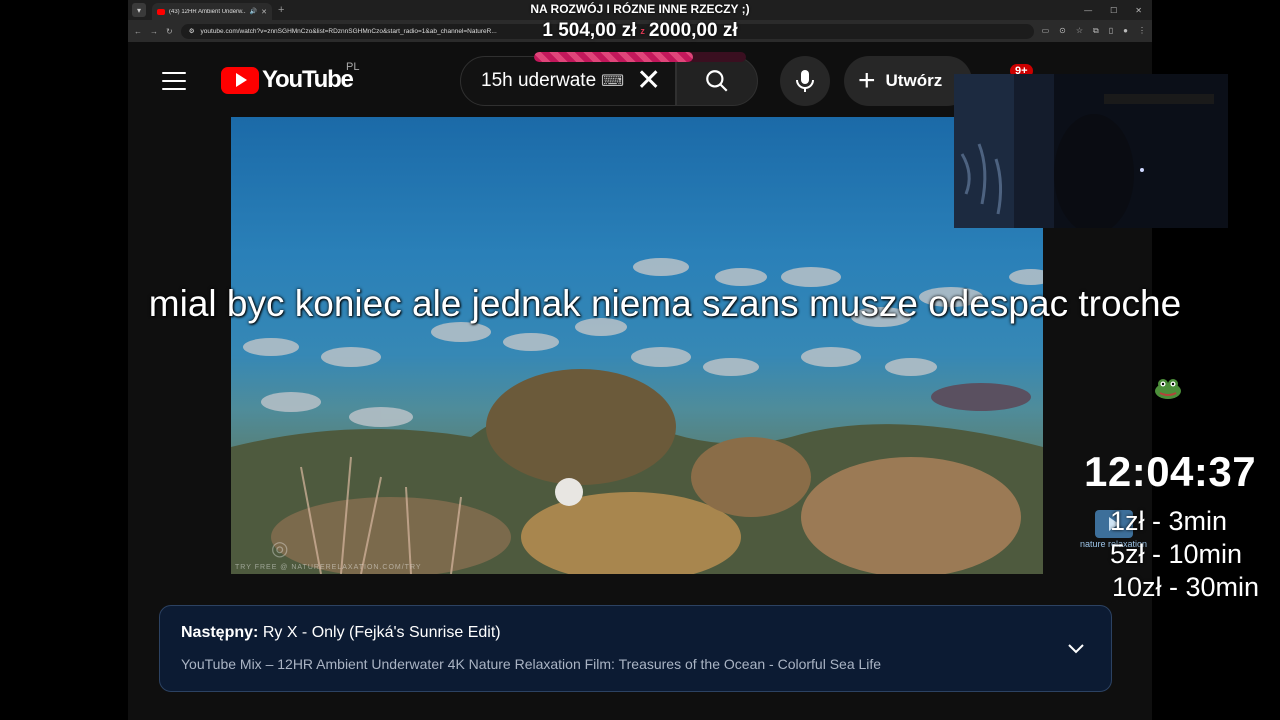  I want to click on goal-amounts: 1 504,00 zł z 2000,00 zł, so click(640, 31).